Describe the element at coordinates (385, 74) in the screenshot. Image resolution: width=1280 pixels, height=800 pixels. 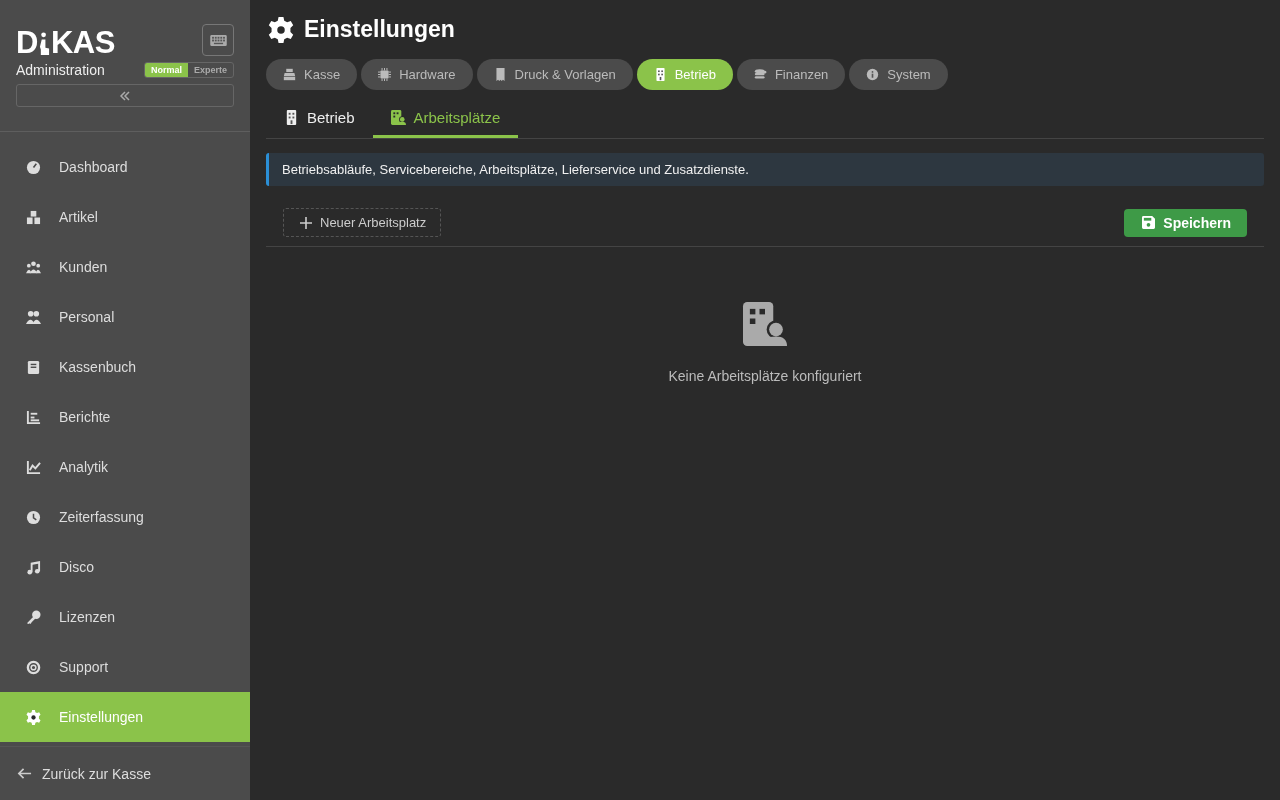
I see `chip-icon` at that location.